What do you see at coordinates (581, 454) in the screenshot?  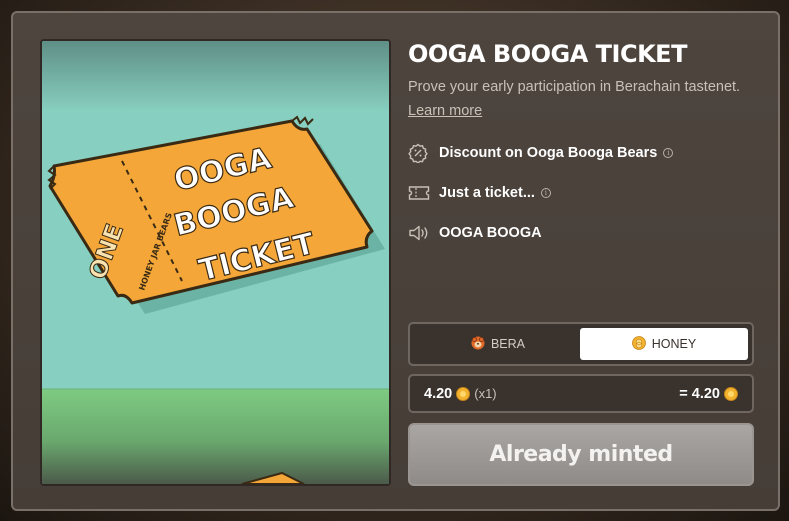 I see `mint-button: Already minted` at bounding box center [581, 454].